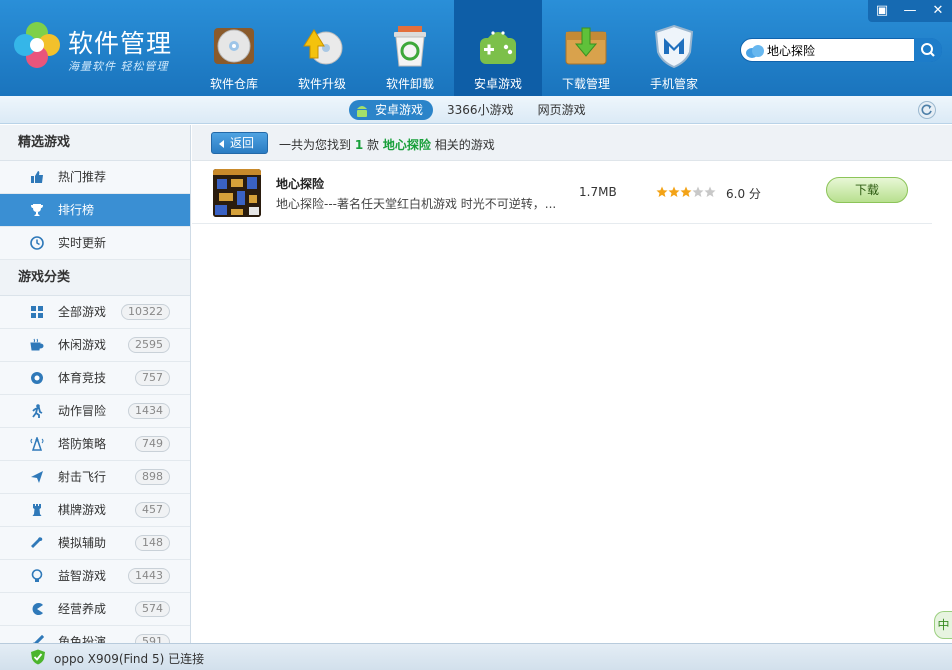 The image size is (952, 670). I want to click on count-badge: 1434, so click(149, 411).